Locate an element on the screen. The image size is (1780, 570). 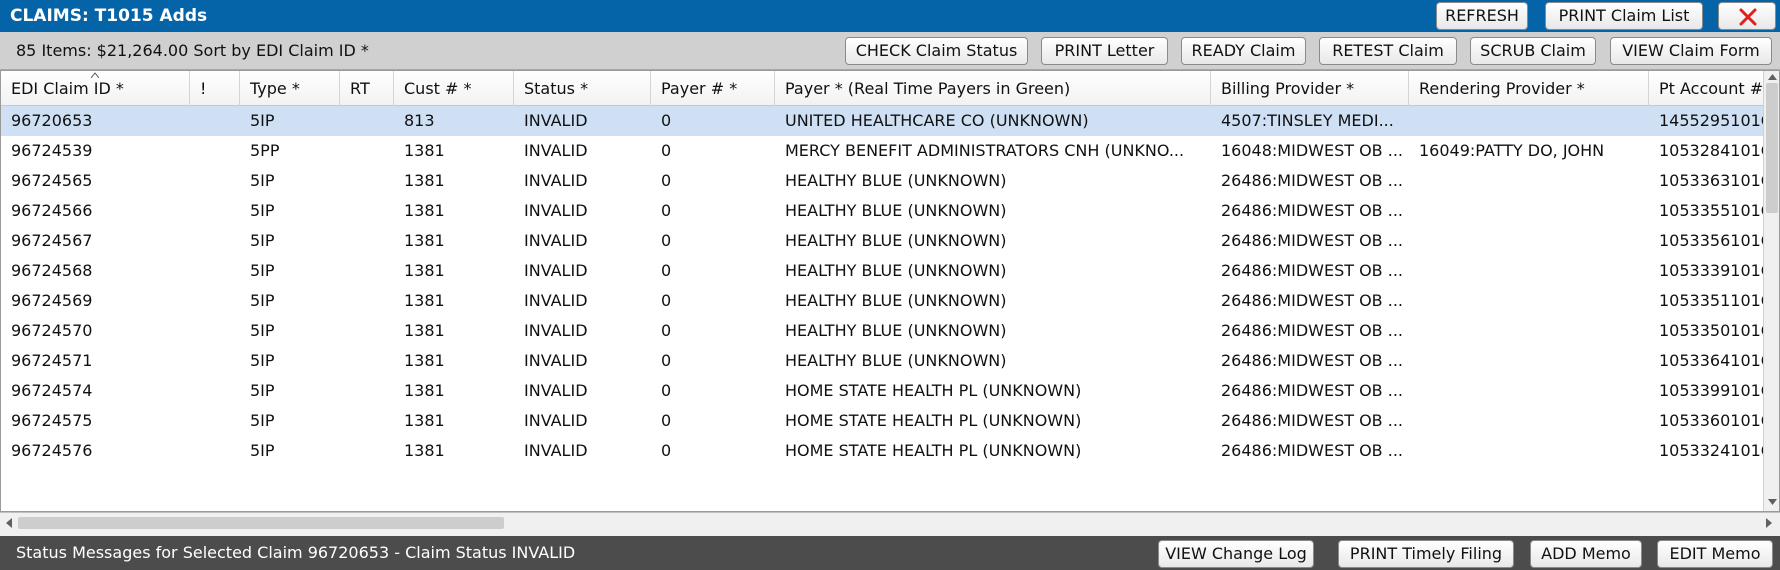
close-button is located at coordinates (1747, 16).